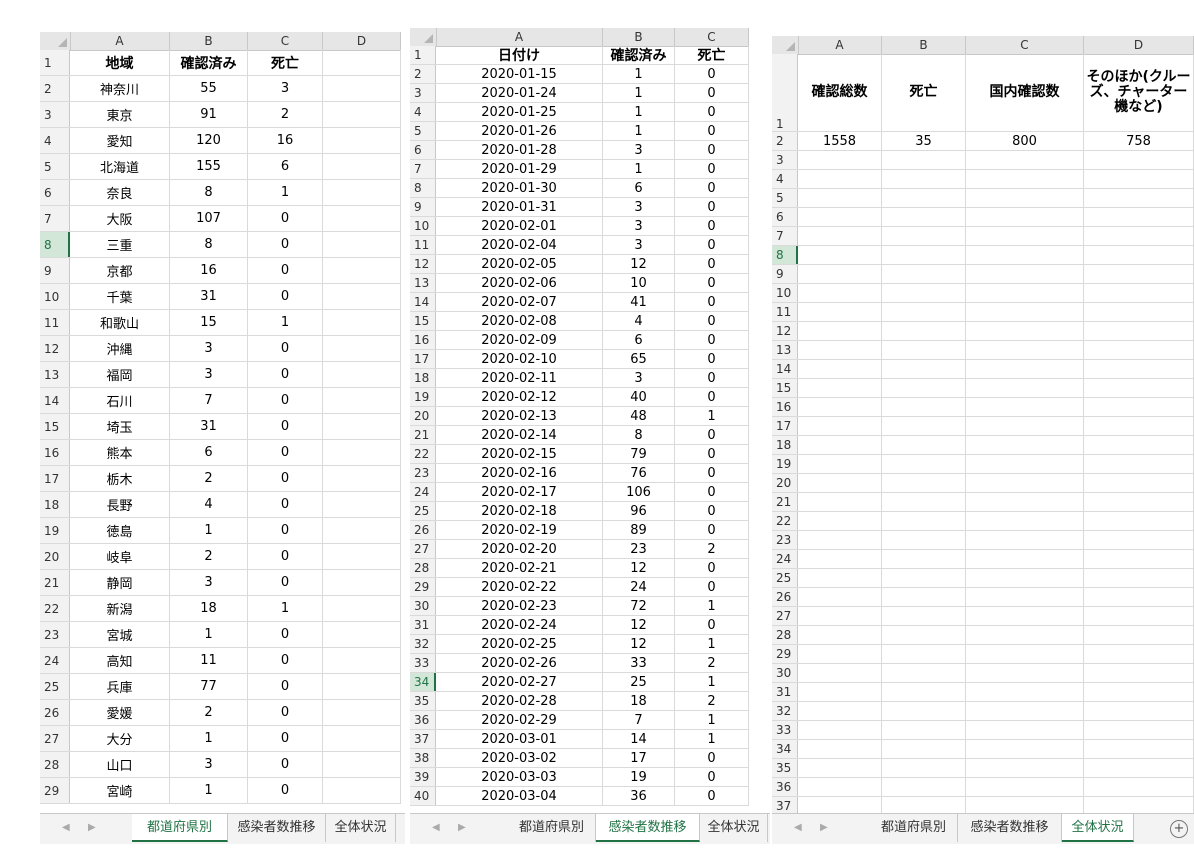  Describe the element at coordinates (785, 426) in the screenshot. I see `row-number: 17` at that location.